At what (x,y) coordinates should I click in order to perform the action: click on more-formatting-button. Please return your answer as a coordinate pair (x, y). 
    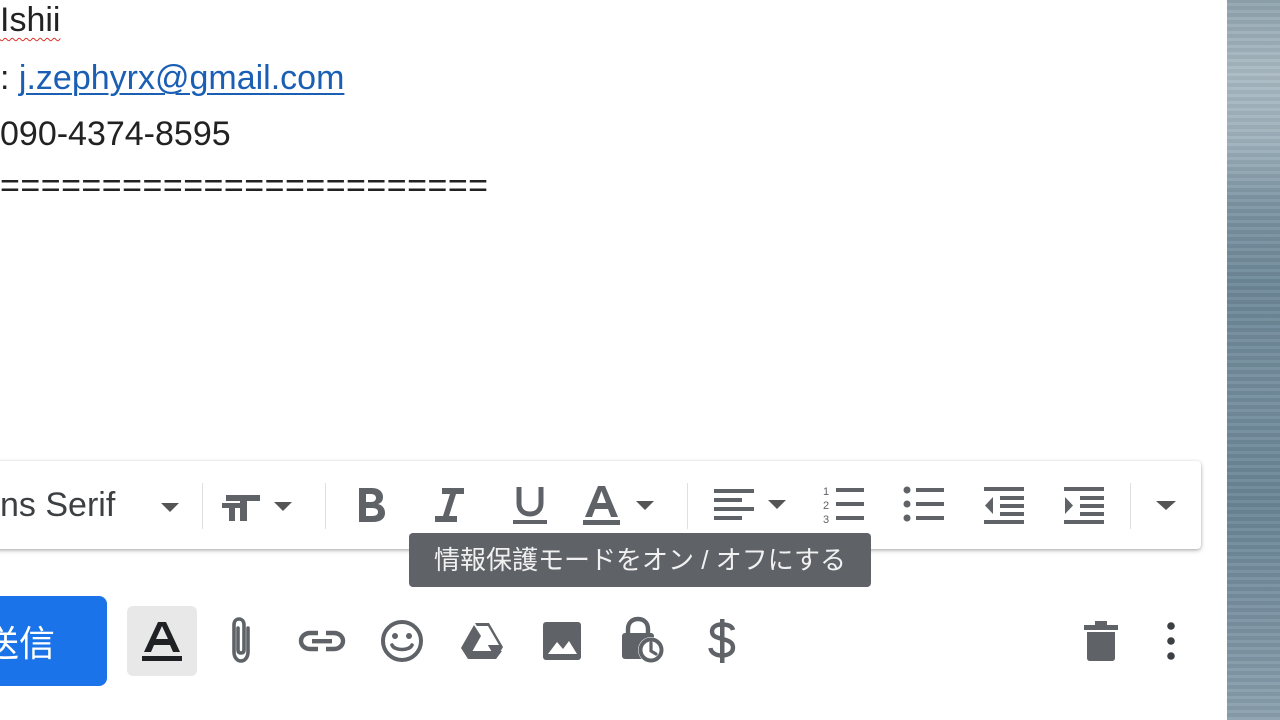
    Looking at the image, I should click on (1166, 505).